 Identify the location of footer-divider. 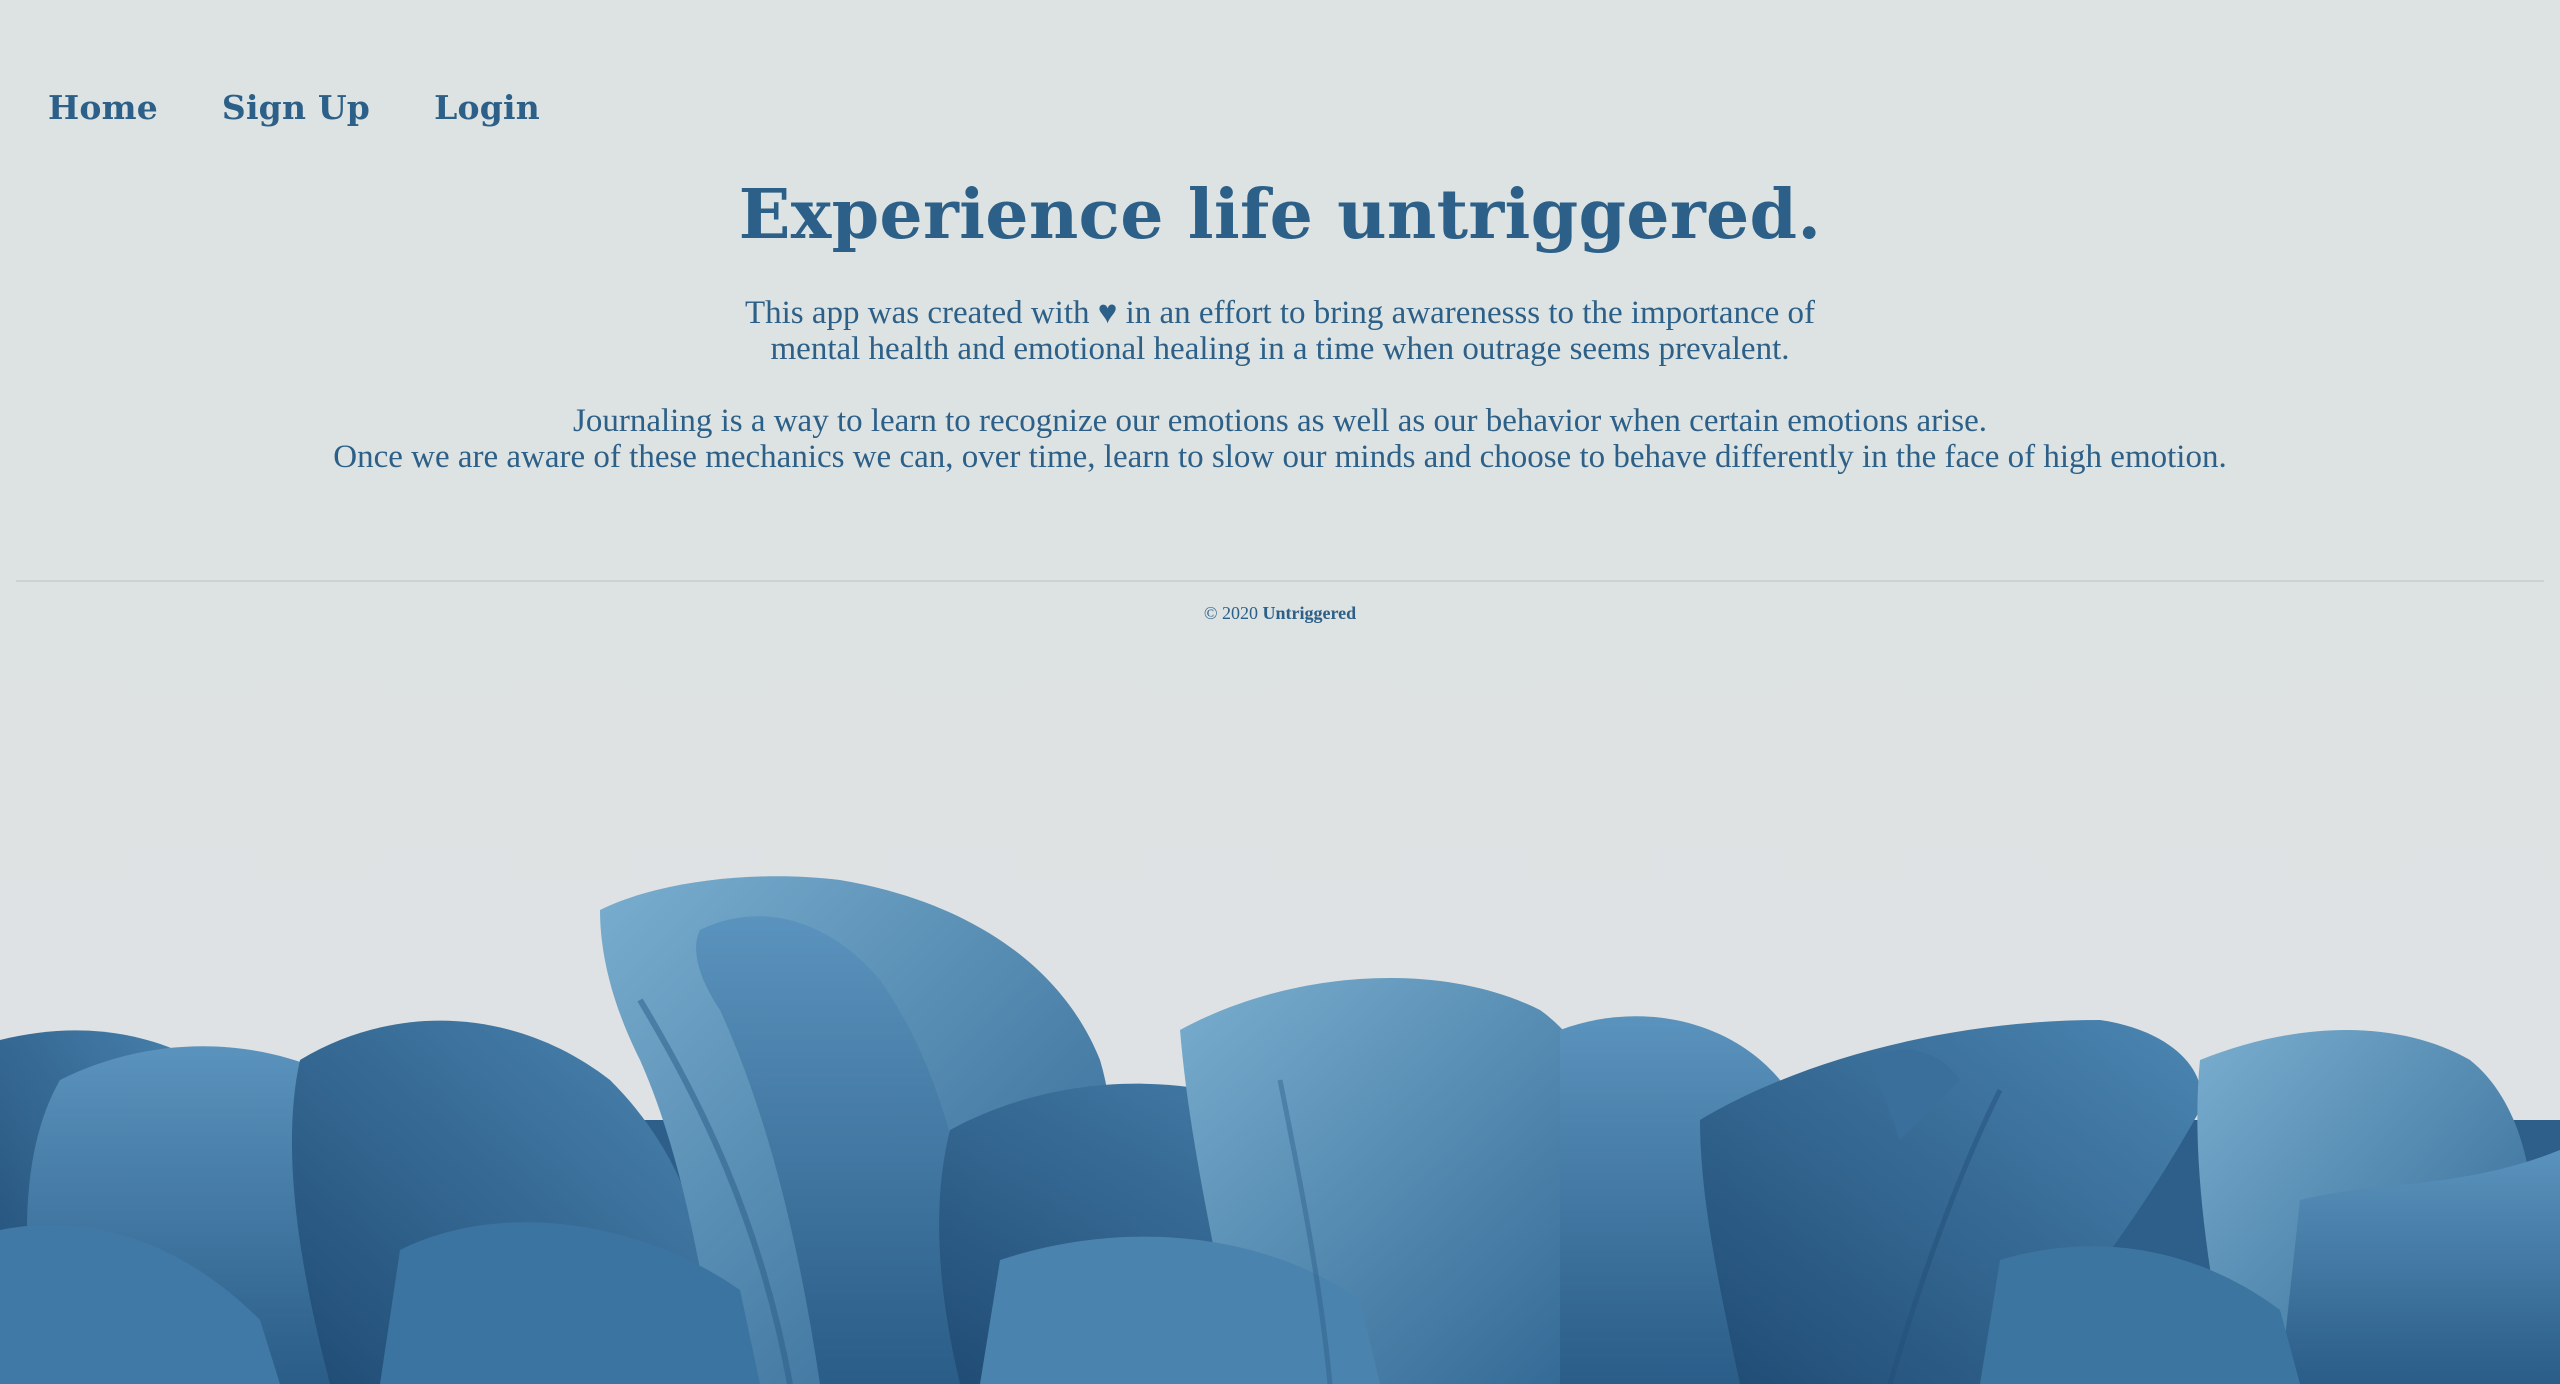
(1280, 581).